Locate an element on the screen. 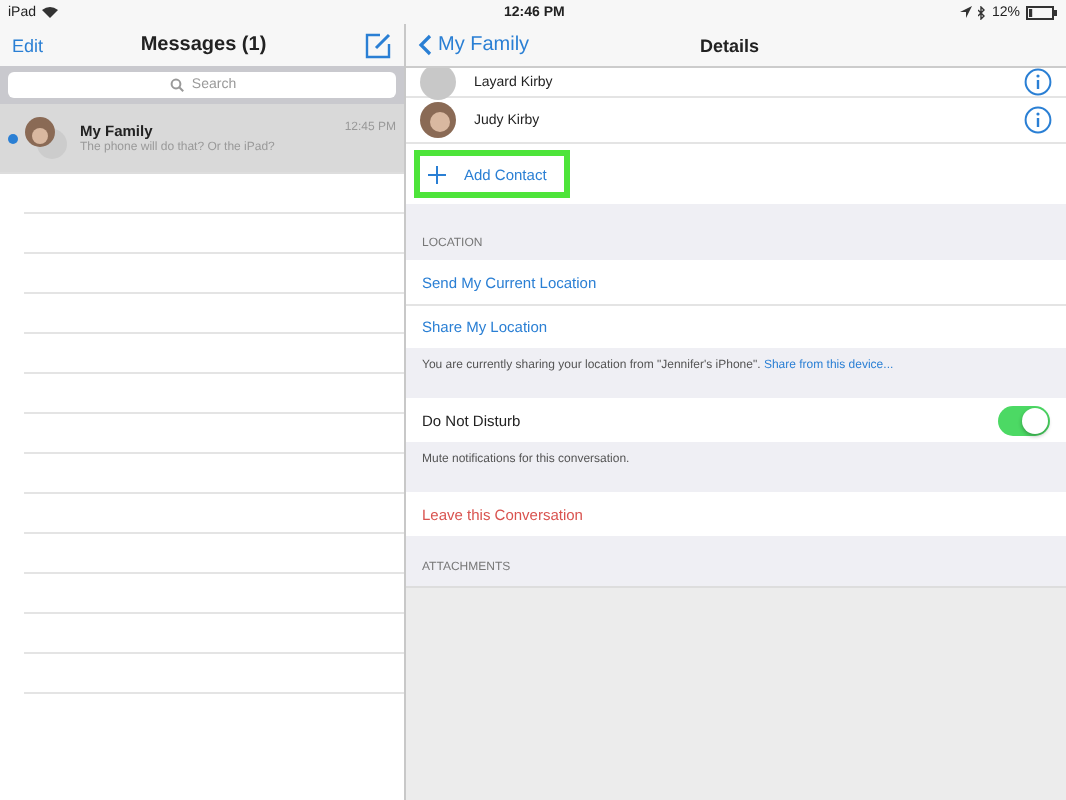 This screenshot has height=800, width=1066. battery-icon is located at coordinates (1042, 12).